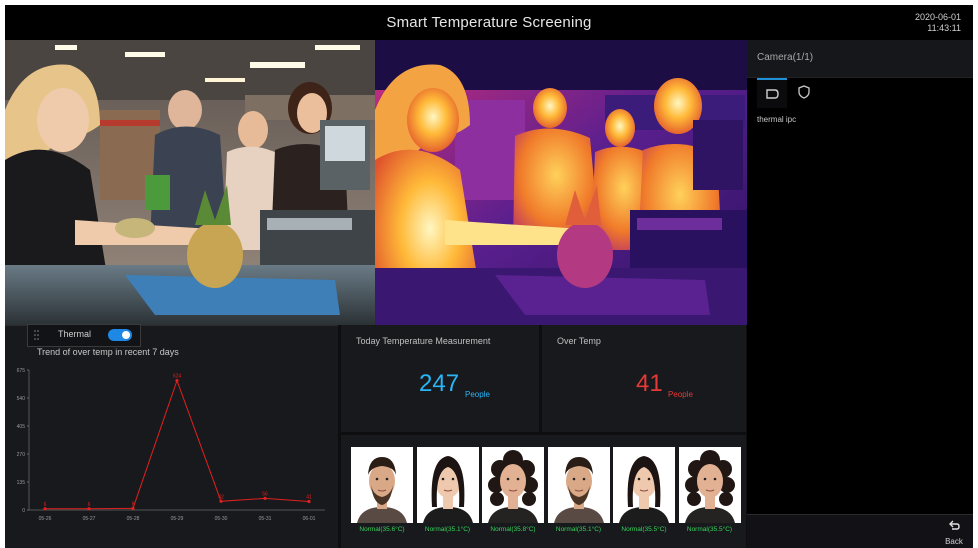 This screenshot has width=978, height=548. What do you see at coordinates (954, 541) in the screenshot?
I see `back-label: Back` at bounding box center [954, 541].